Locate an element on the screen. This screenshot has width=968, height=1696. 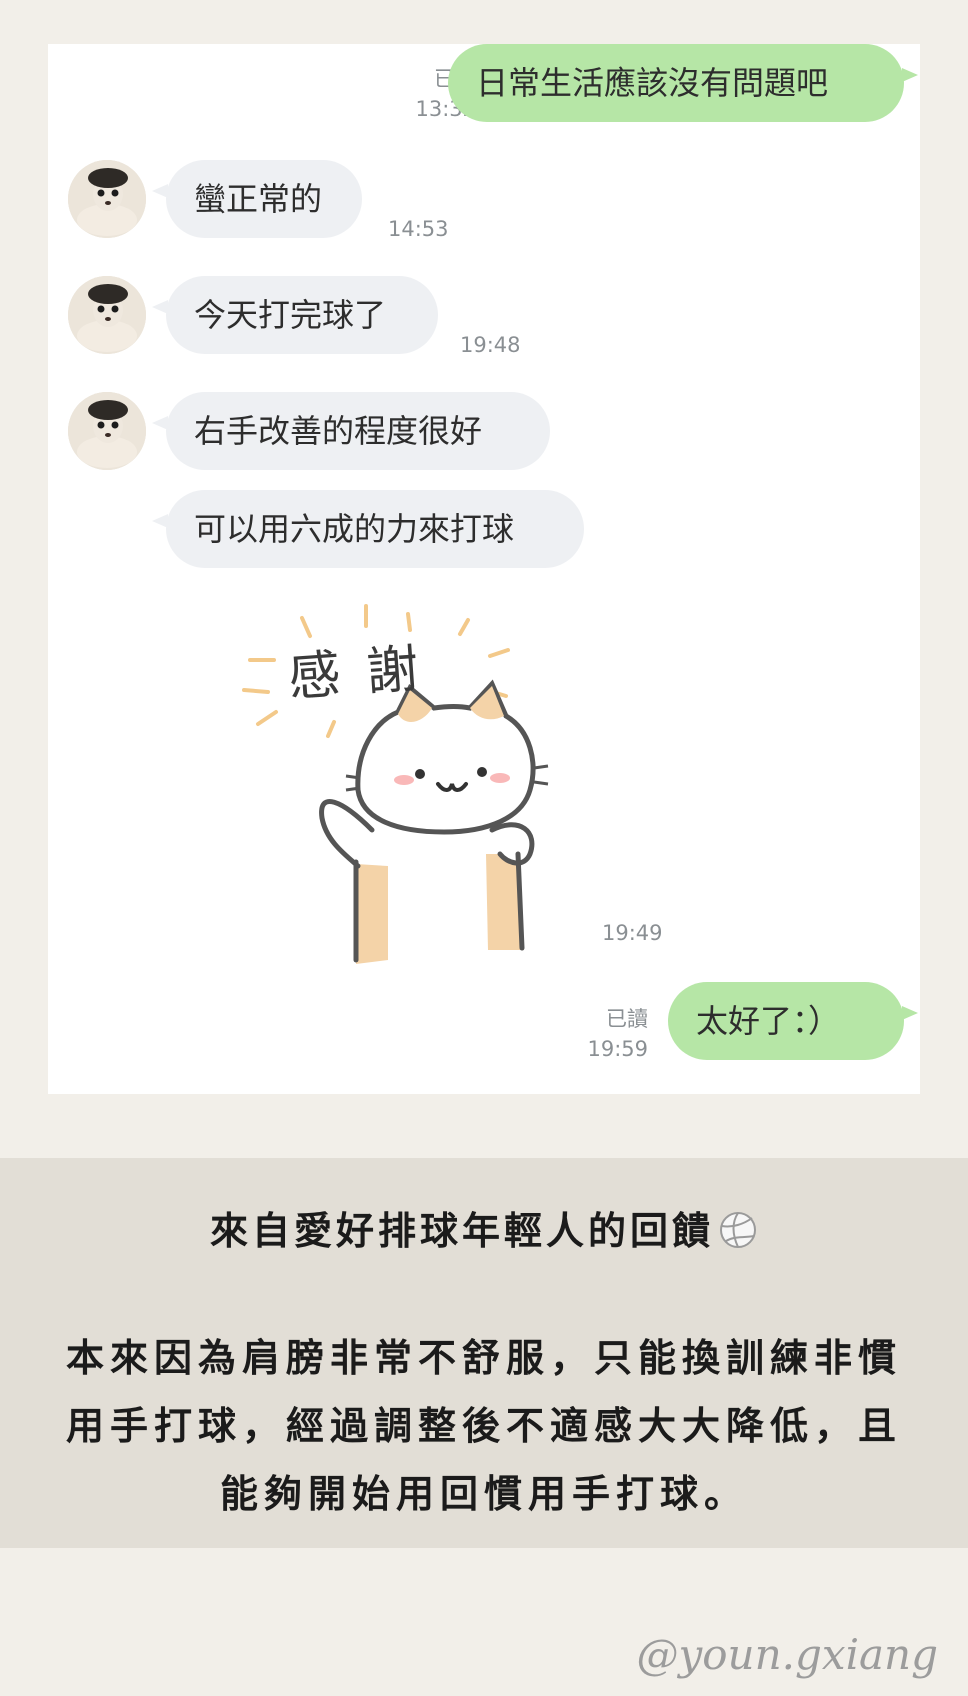
volleyball-icon is located at coordinates (738, 1230).